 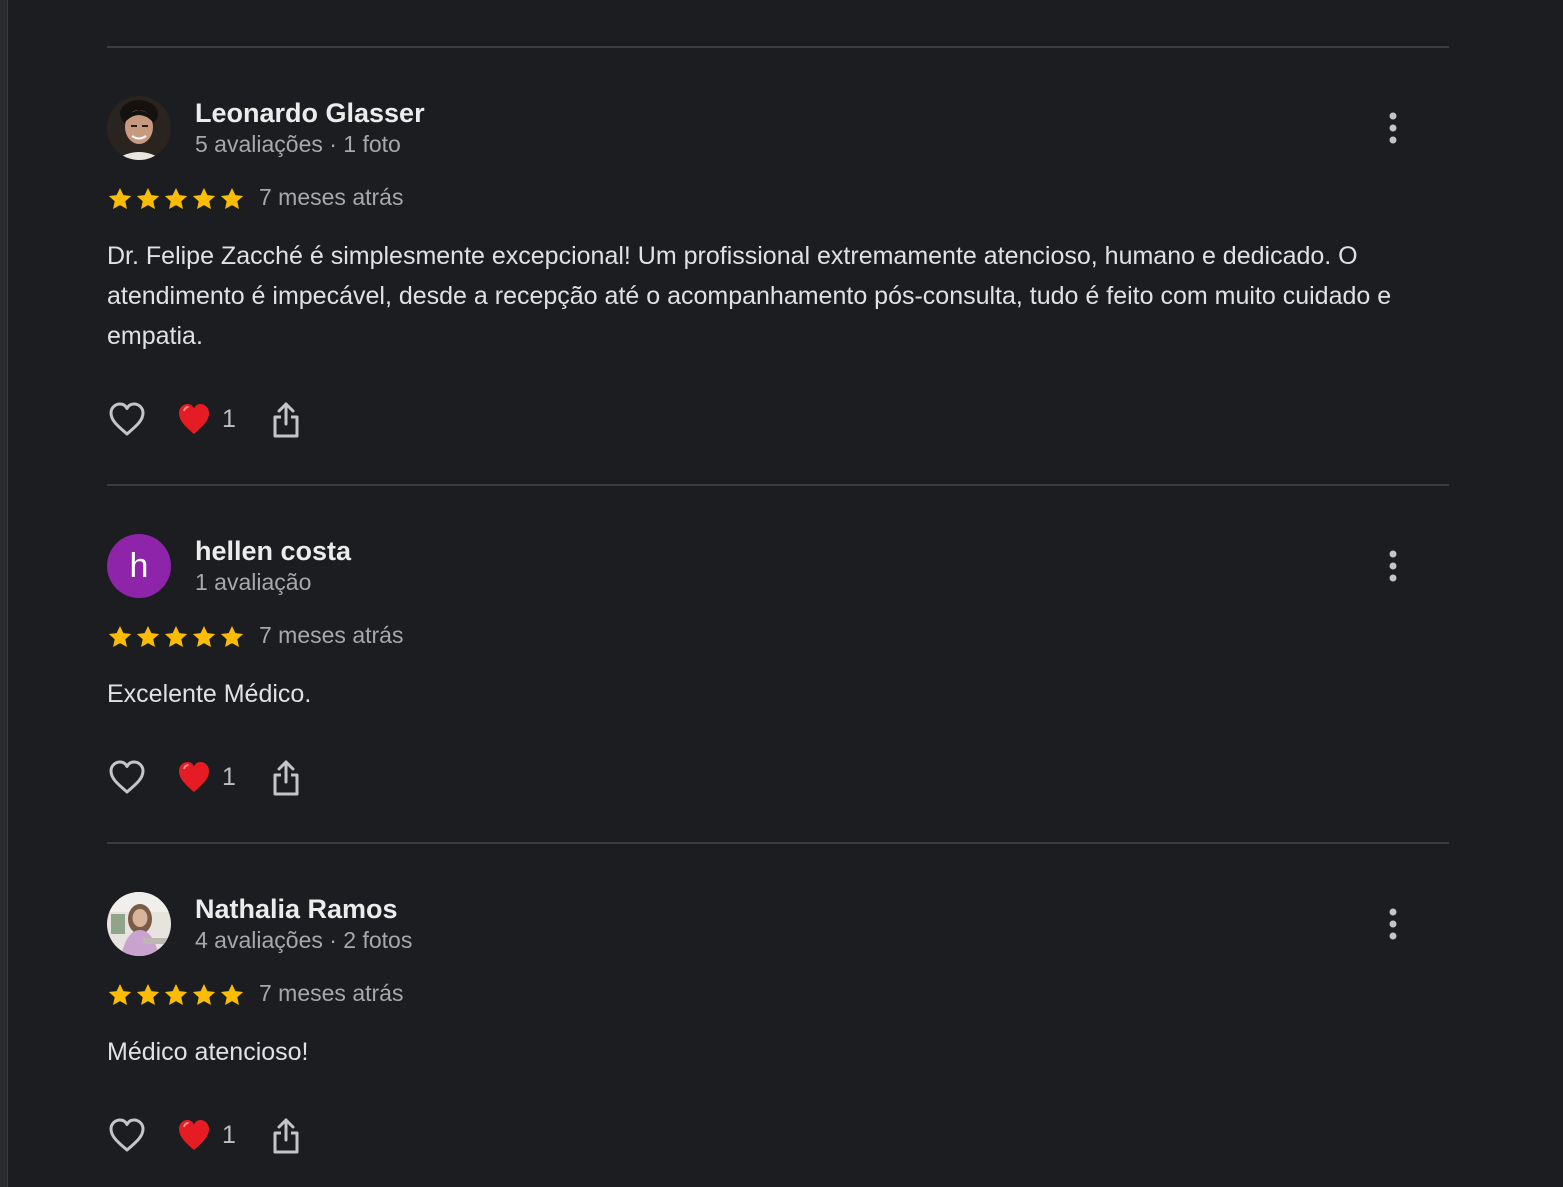 What do you see at coordinates (253, 582) in the screenshot?
I see `reviewer-stats: 1 avaliação` at bounding box center [253, 582].